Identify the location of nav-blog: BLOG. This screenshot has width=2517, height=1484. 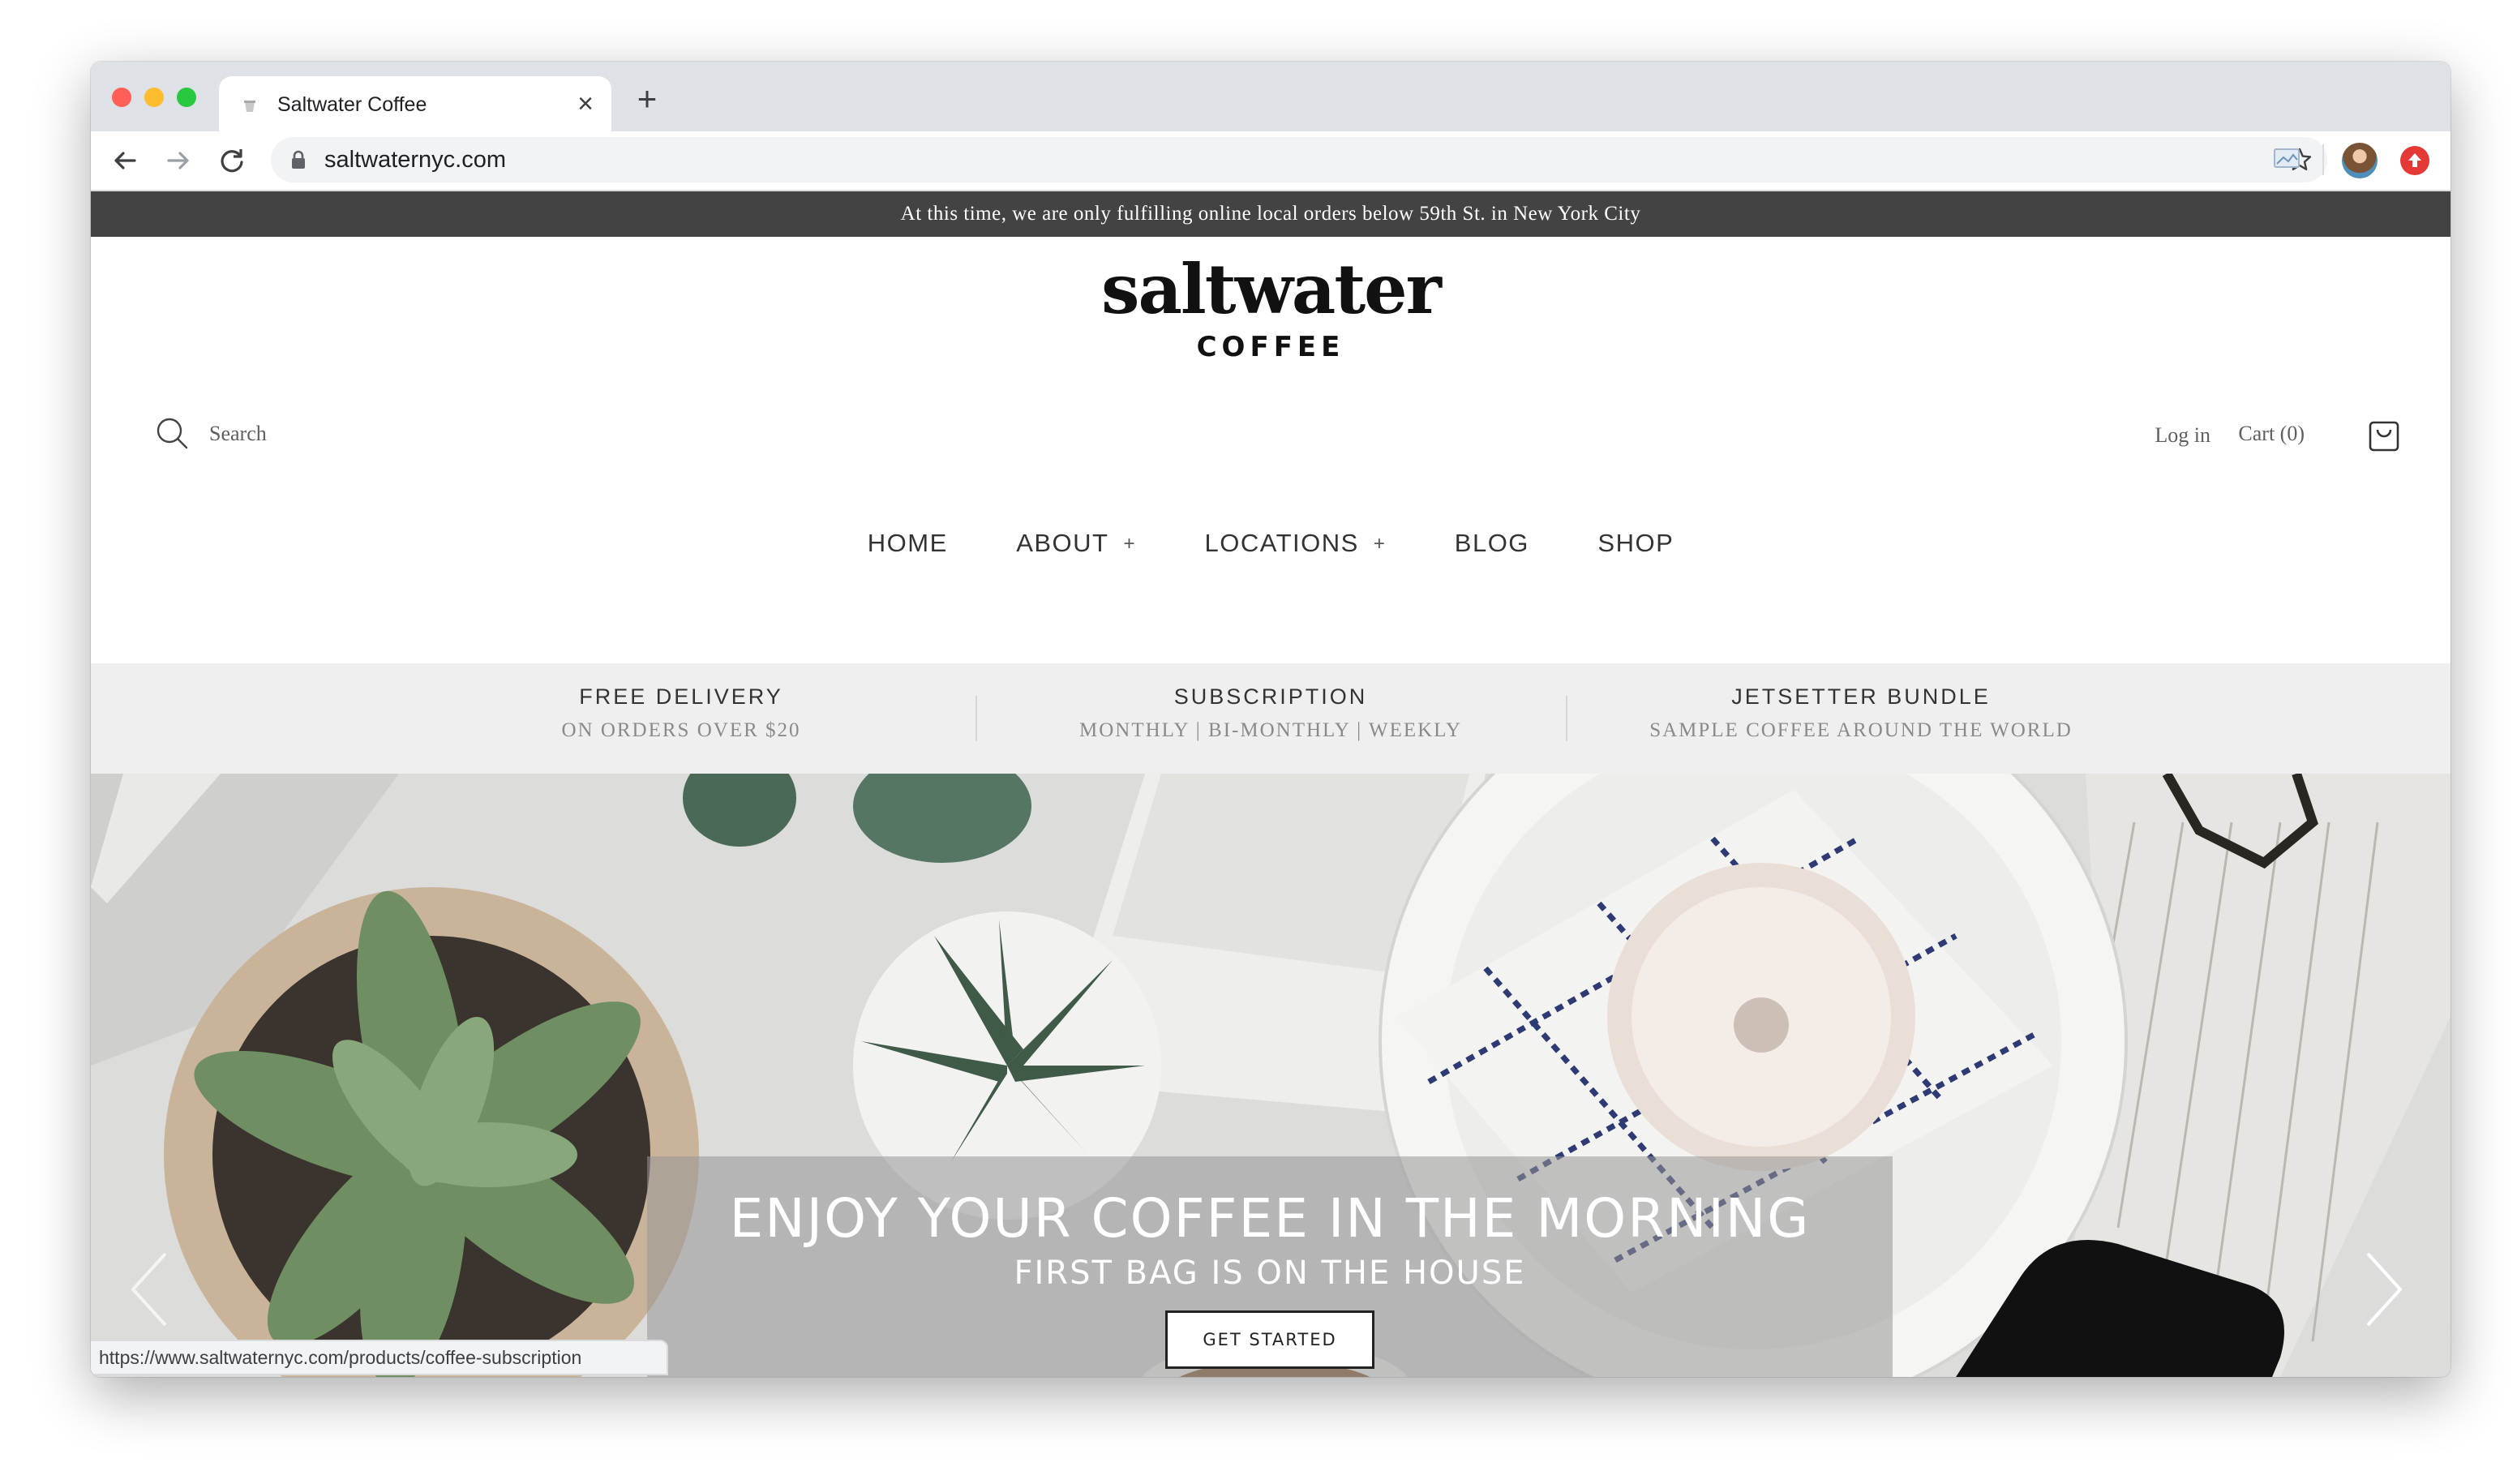
(1492, 543).